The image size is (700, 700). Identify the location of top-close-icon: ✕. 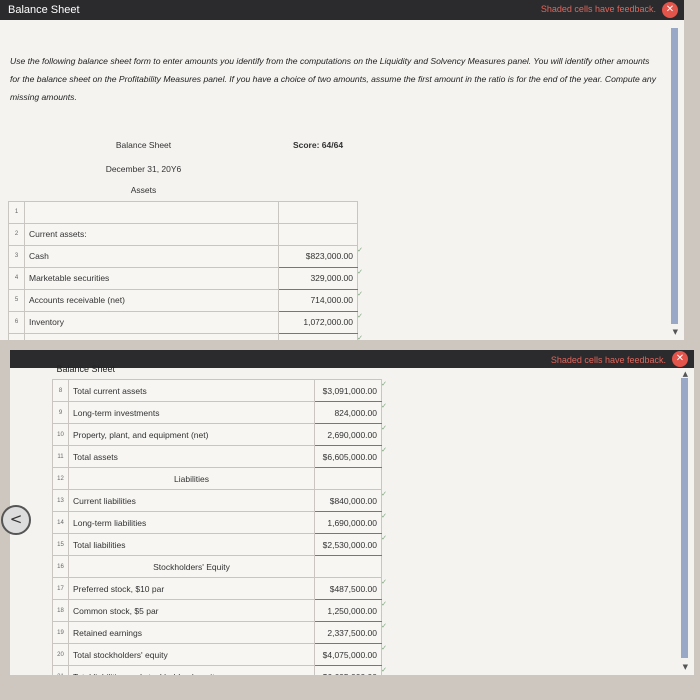
(670, 10).